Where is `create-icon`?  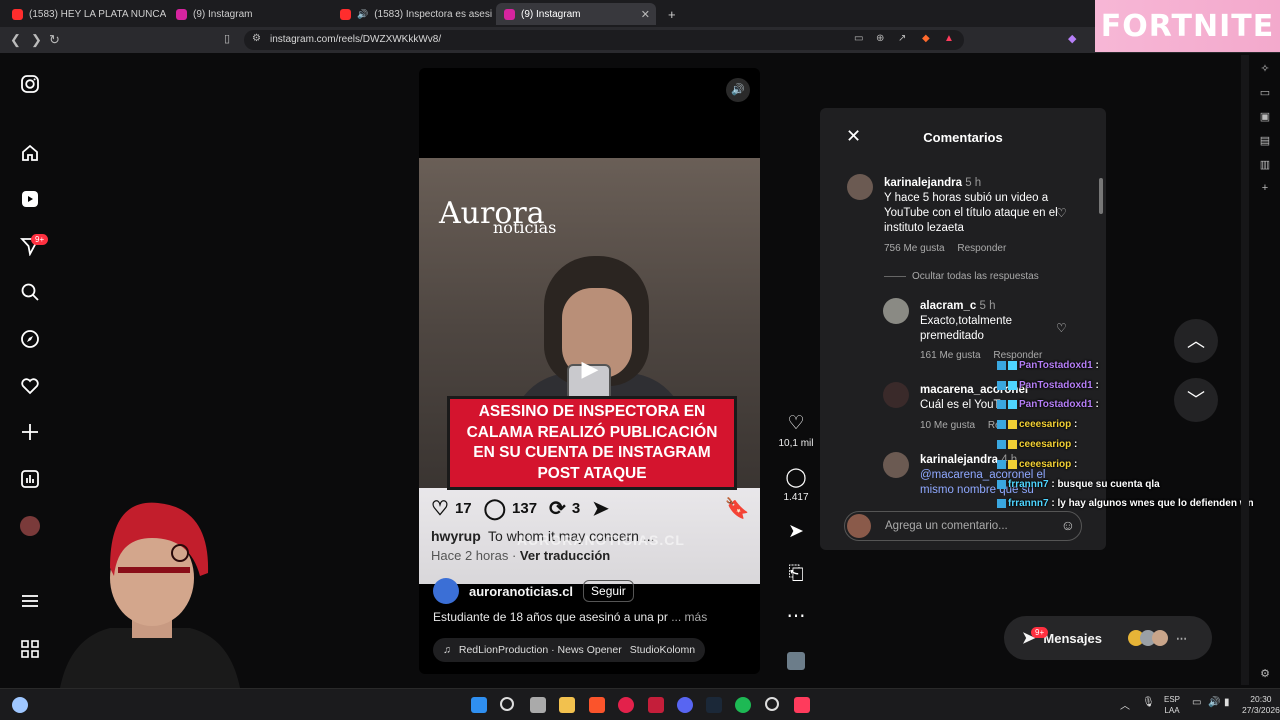
create-icon is located at coordinates (30, 432).